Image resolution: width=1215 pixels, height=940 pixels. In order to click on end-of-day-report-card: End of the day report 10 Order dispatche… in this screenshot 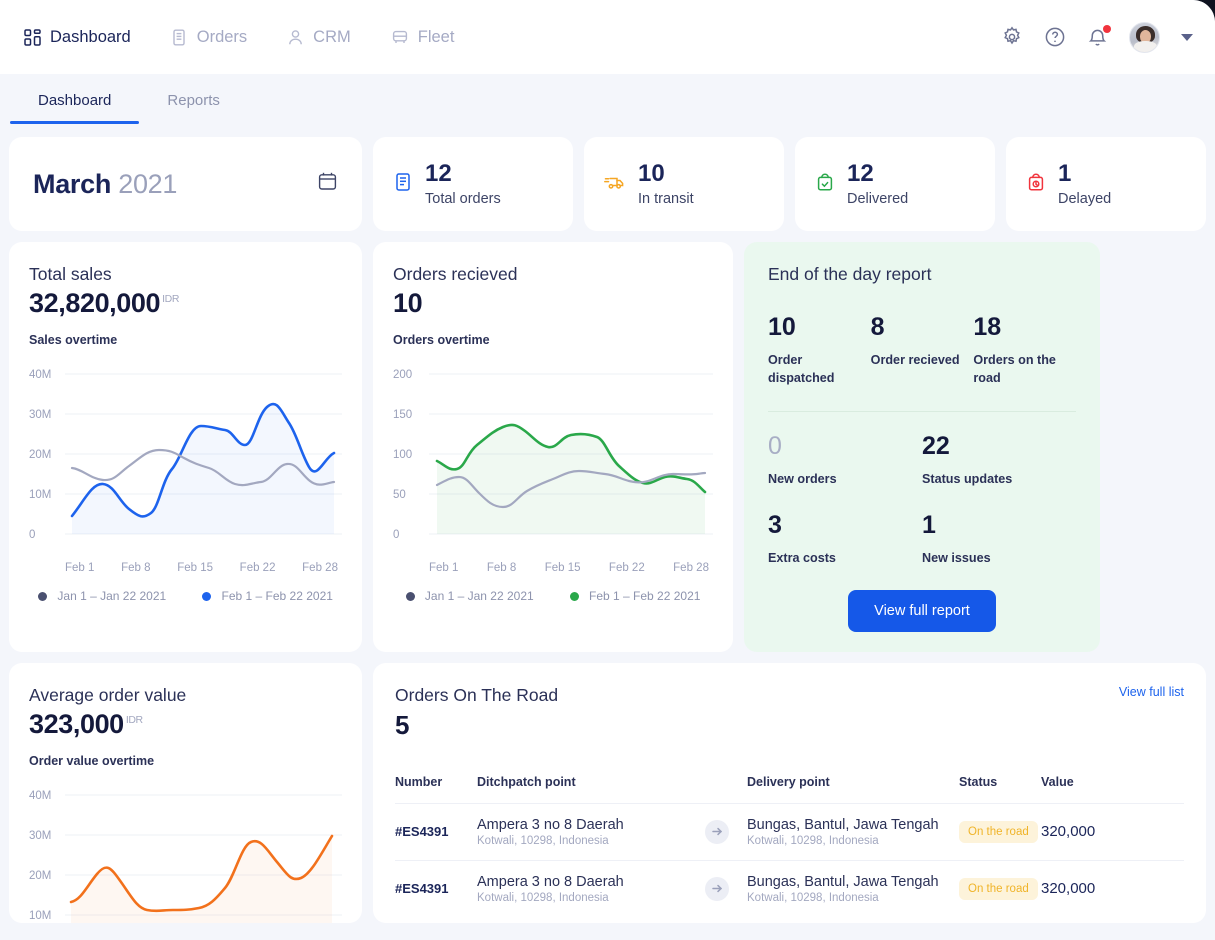, I will do `click(922, 447)`.